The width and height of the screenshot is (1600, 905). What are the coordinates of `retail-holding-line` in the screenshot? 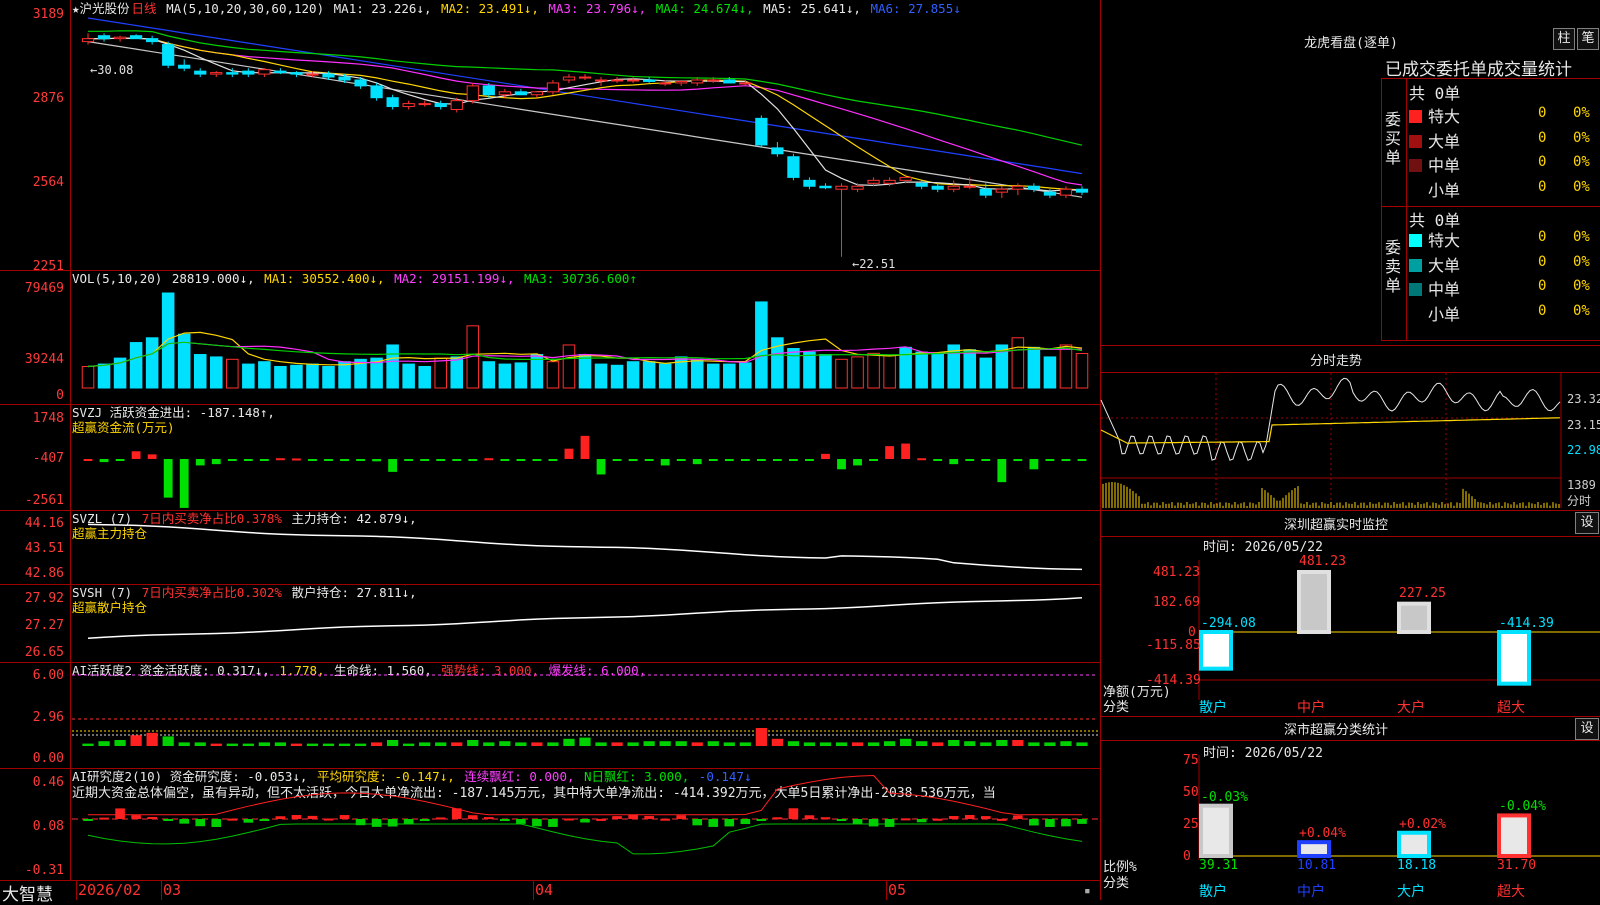 It's located at (585, 618).